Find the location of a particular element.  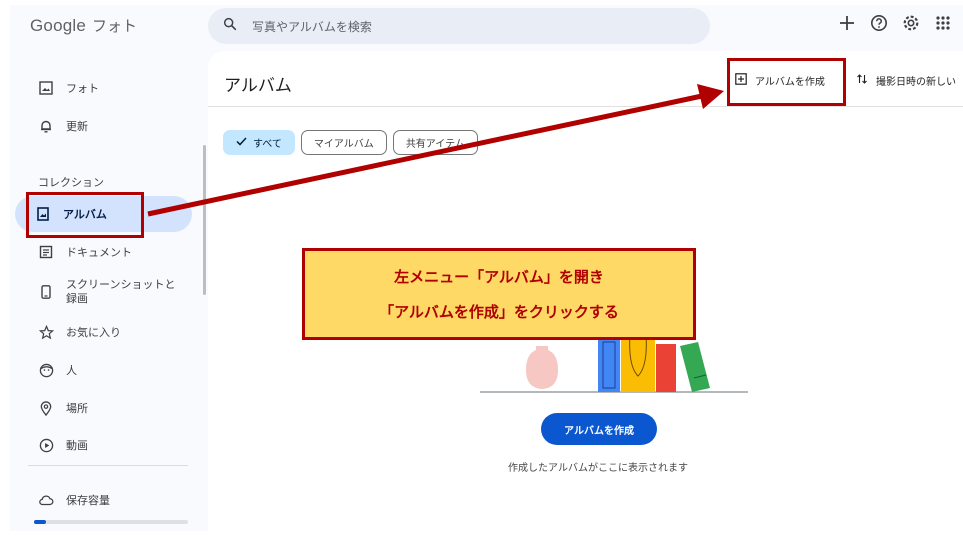

empty-state-message: 作成したアルバムがここに表示されます is located at coordinates (598, 468).